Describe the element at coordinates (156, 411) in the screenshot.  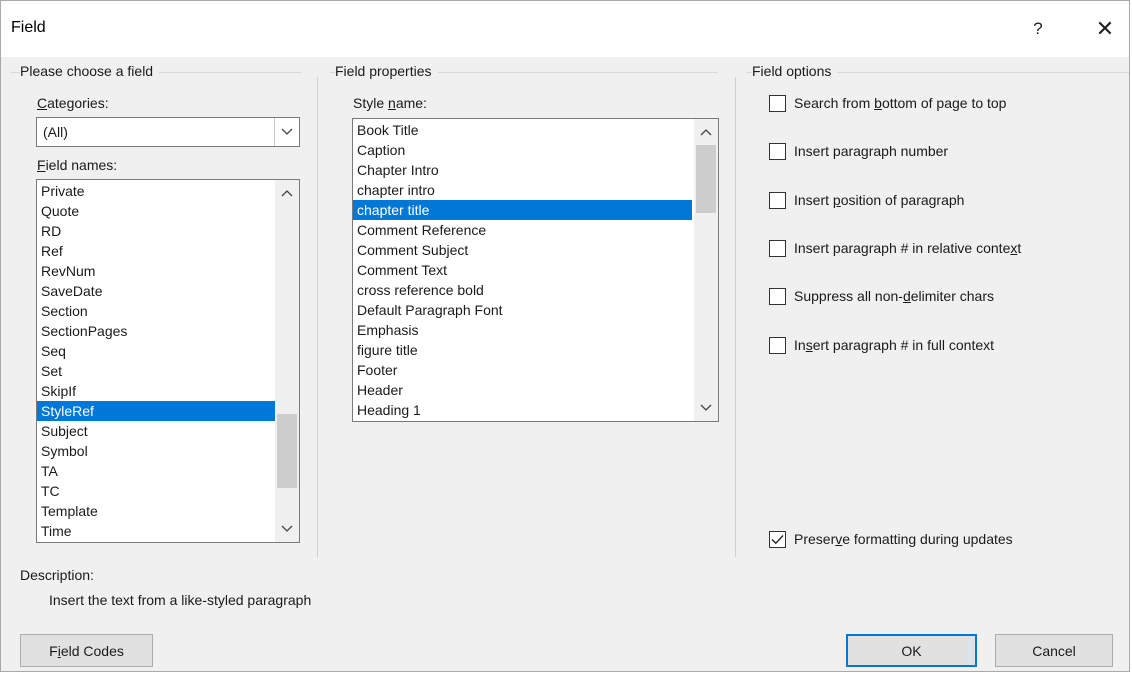
I see `field-name-item: StyleRef` at that location.